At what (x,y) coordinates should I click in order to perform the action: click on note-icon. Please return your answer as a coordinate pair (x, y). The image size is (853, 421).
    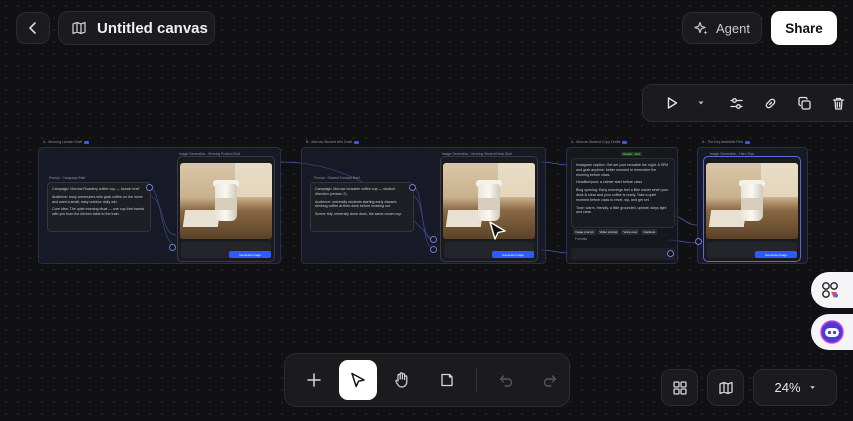
    Looking at the image, I should click on (447, 380).